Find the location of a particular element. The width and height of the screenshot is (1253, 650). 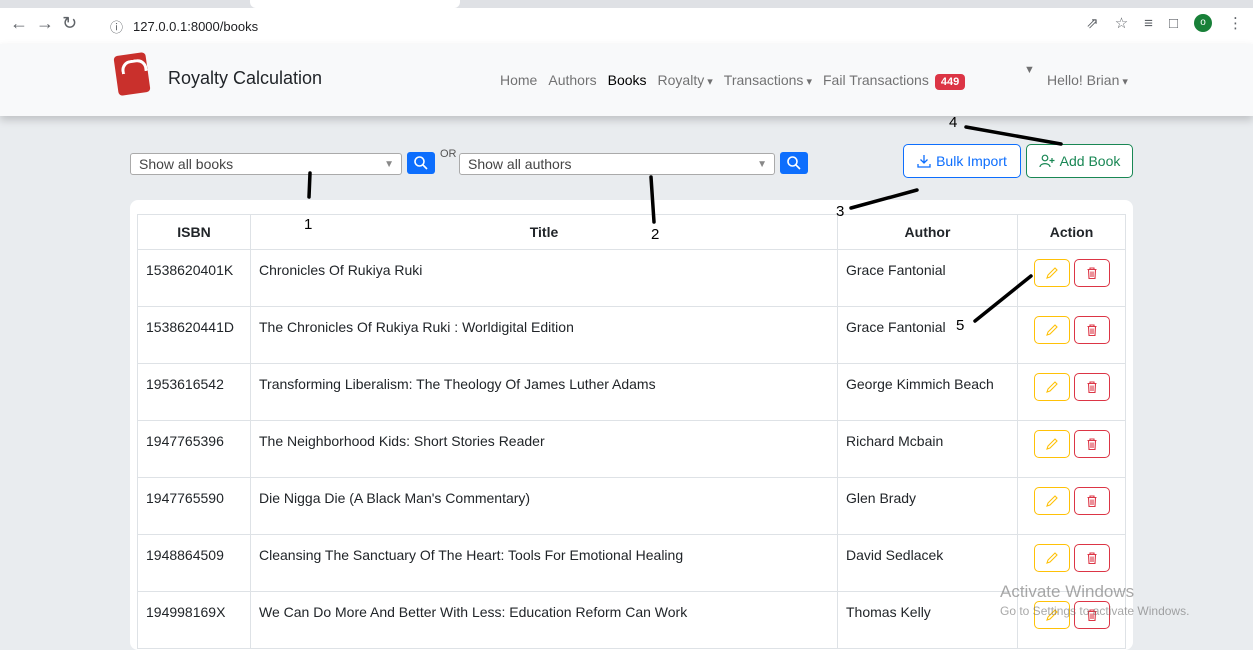

nav-fail-transactions-label: Fail Transactions is located at coordinates (876, 80).